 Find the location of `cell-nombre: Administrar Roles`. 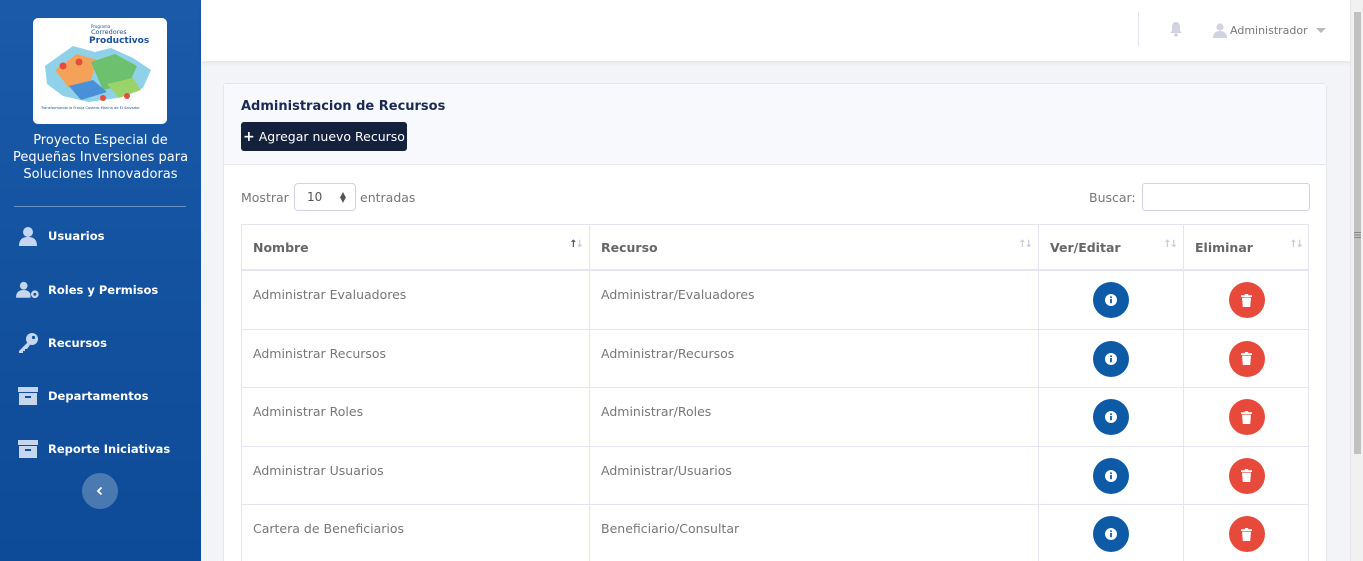

cell-nombre: Administrar Roles is located at coordinates (416, 417).